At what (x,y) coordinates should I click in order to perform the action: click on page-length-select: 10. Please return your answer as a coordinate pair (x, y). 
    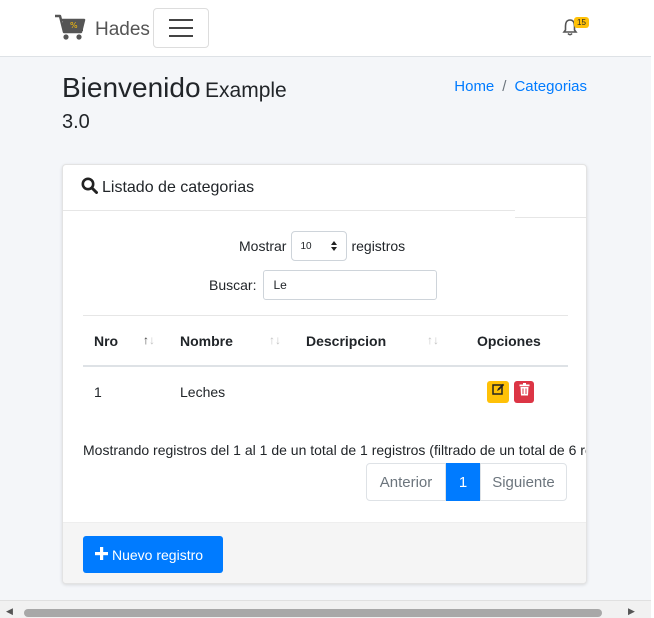
    Looking at the image, I should click on (319, 246).